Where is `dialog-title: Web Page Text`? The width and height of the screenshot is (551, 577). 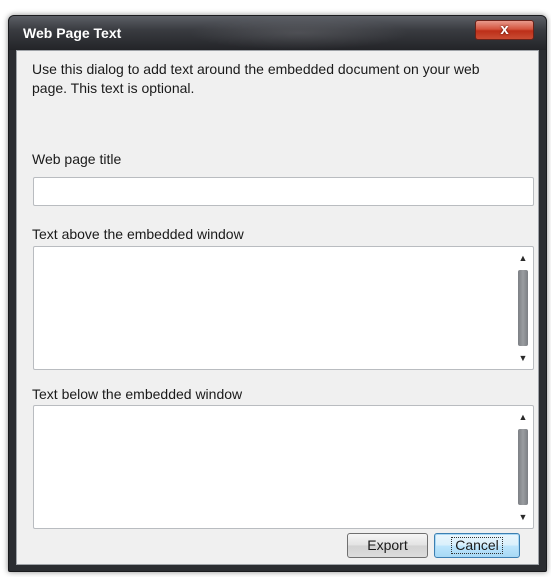
dialog-title: Web Page Text is located at coordinates (72, 33).